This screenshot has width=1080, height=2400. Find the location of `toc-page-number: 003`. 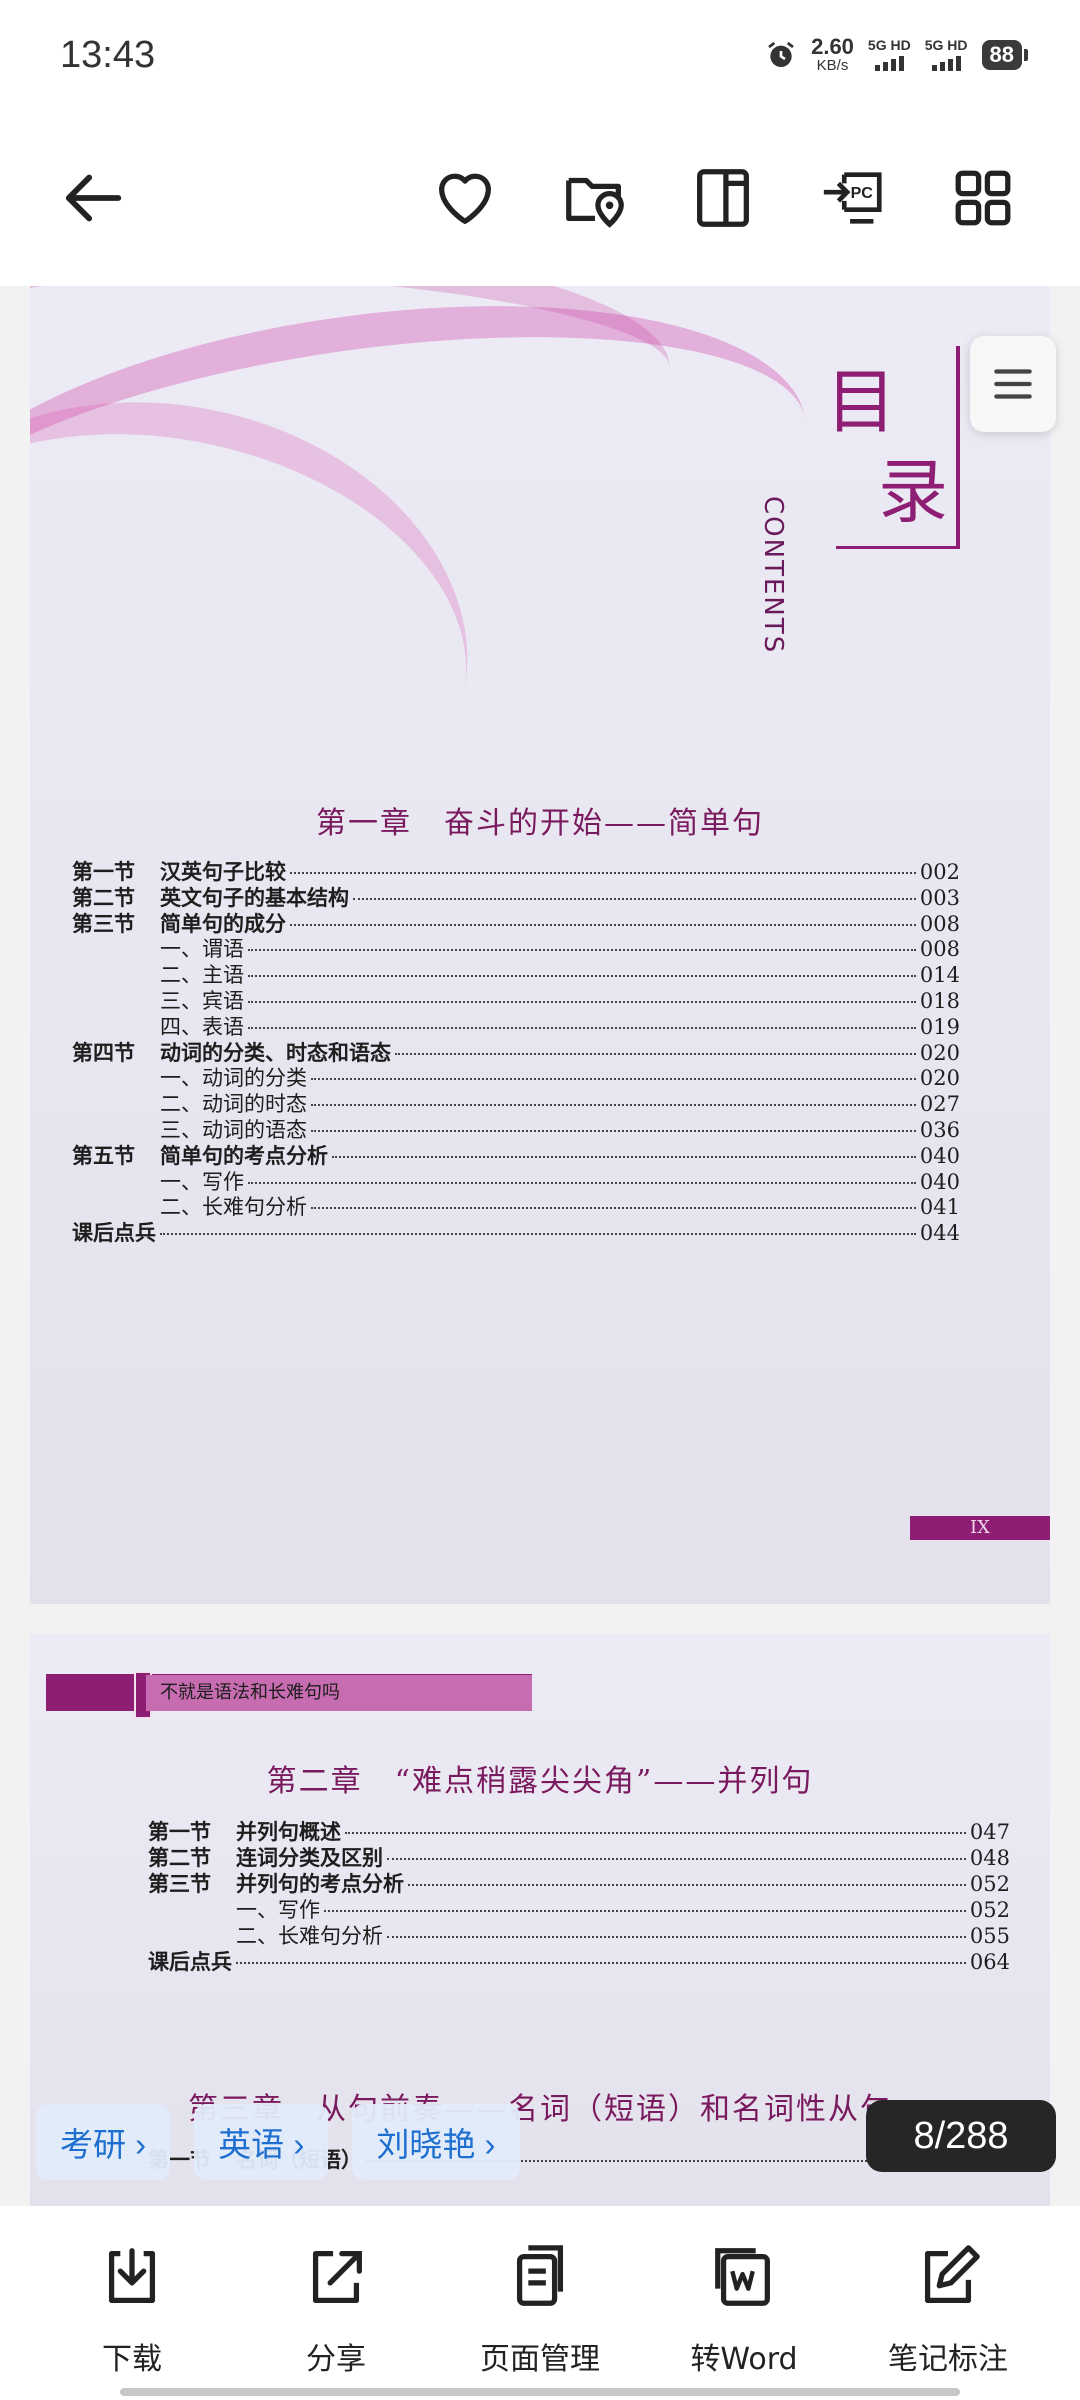

toc-page-number: 003 is located at coordinates (939, 897).